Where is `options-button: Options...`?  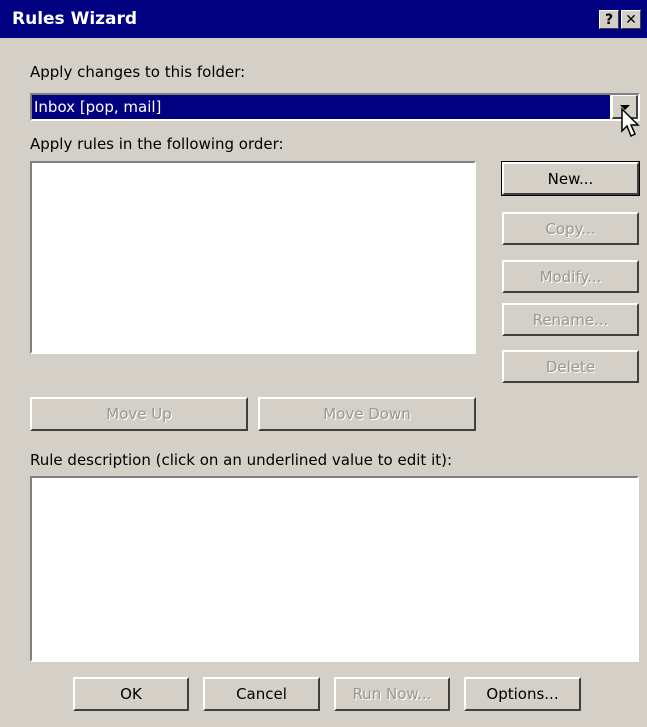
options-button: Options... is located at coordinates (522, 694).